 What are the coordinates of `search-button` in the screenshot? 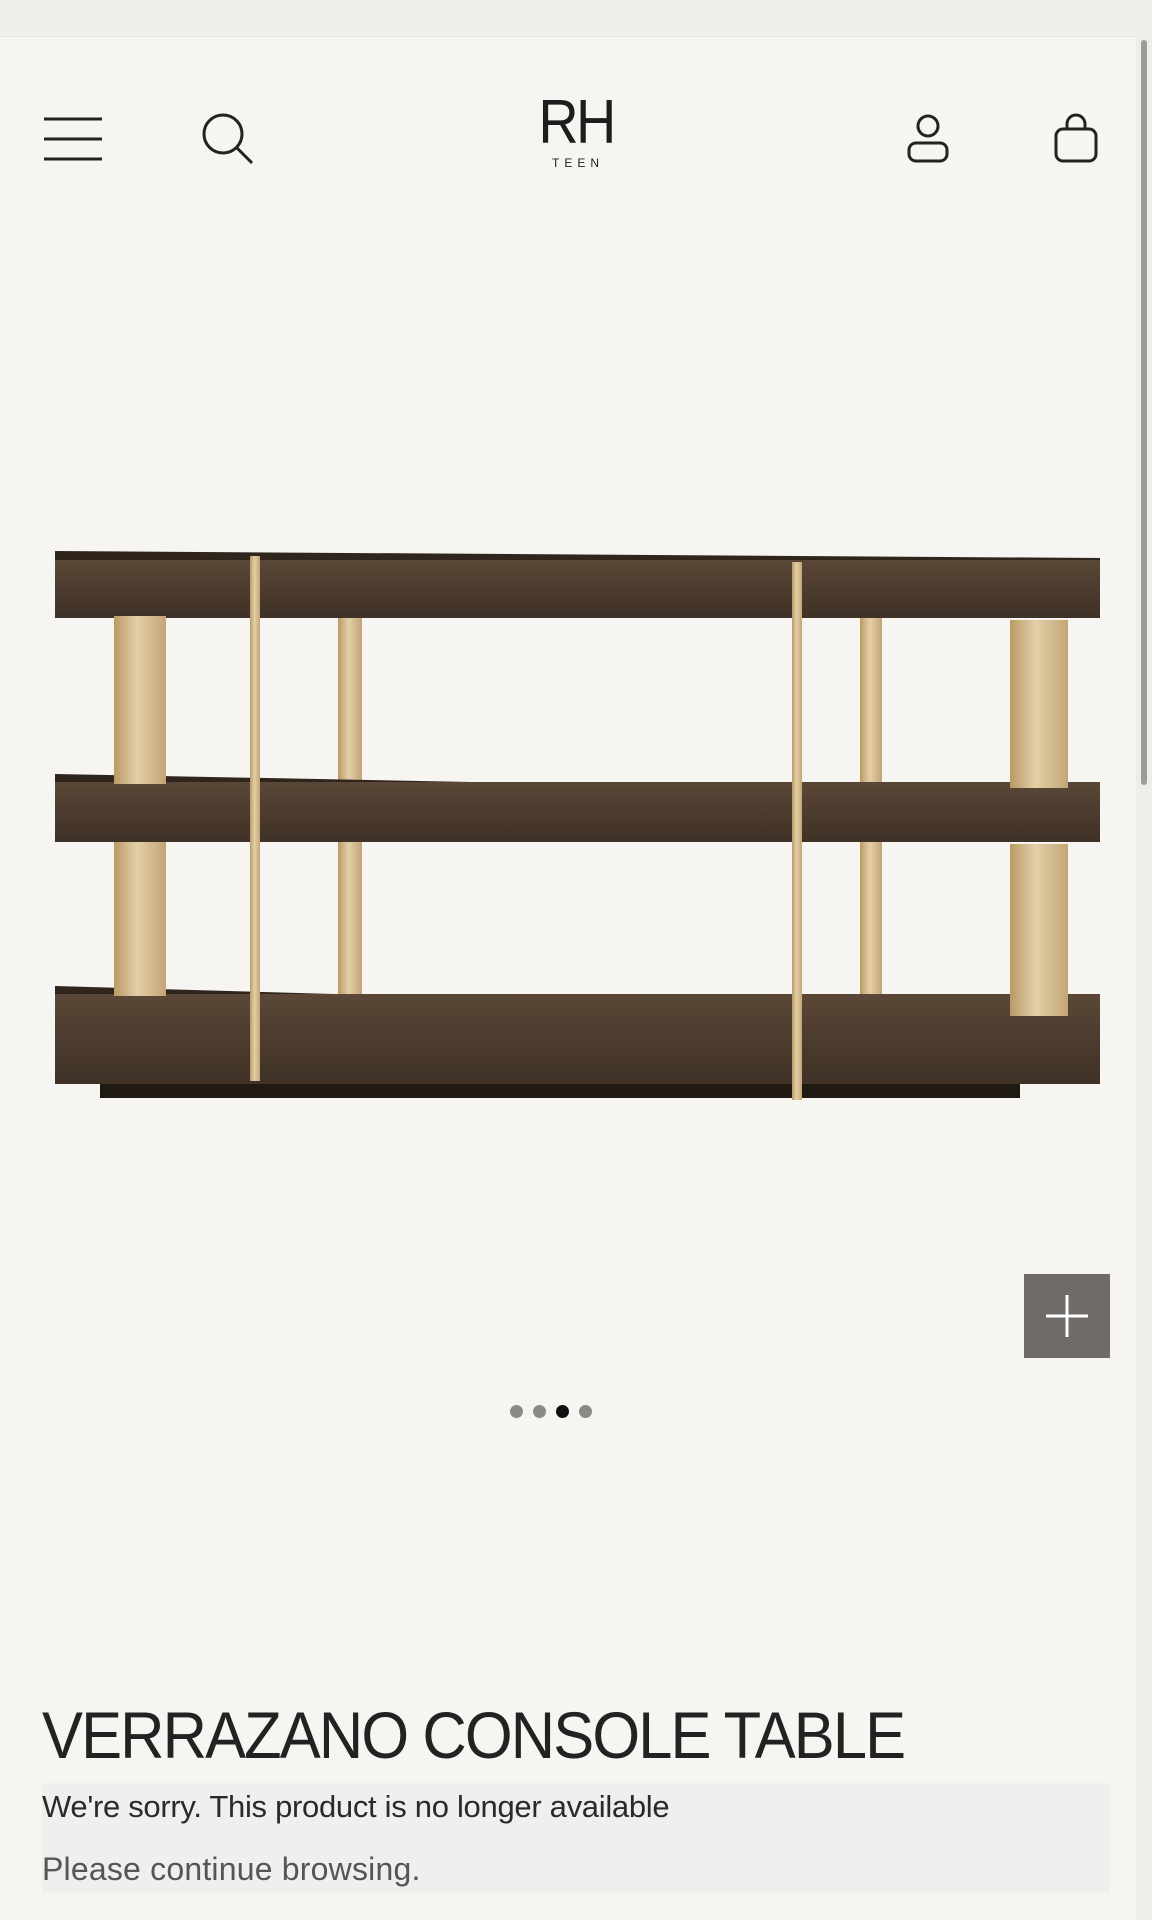 It's located at (228, 139).